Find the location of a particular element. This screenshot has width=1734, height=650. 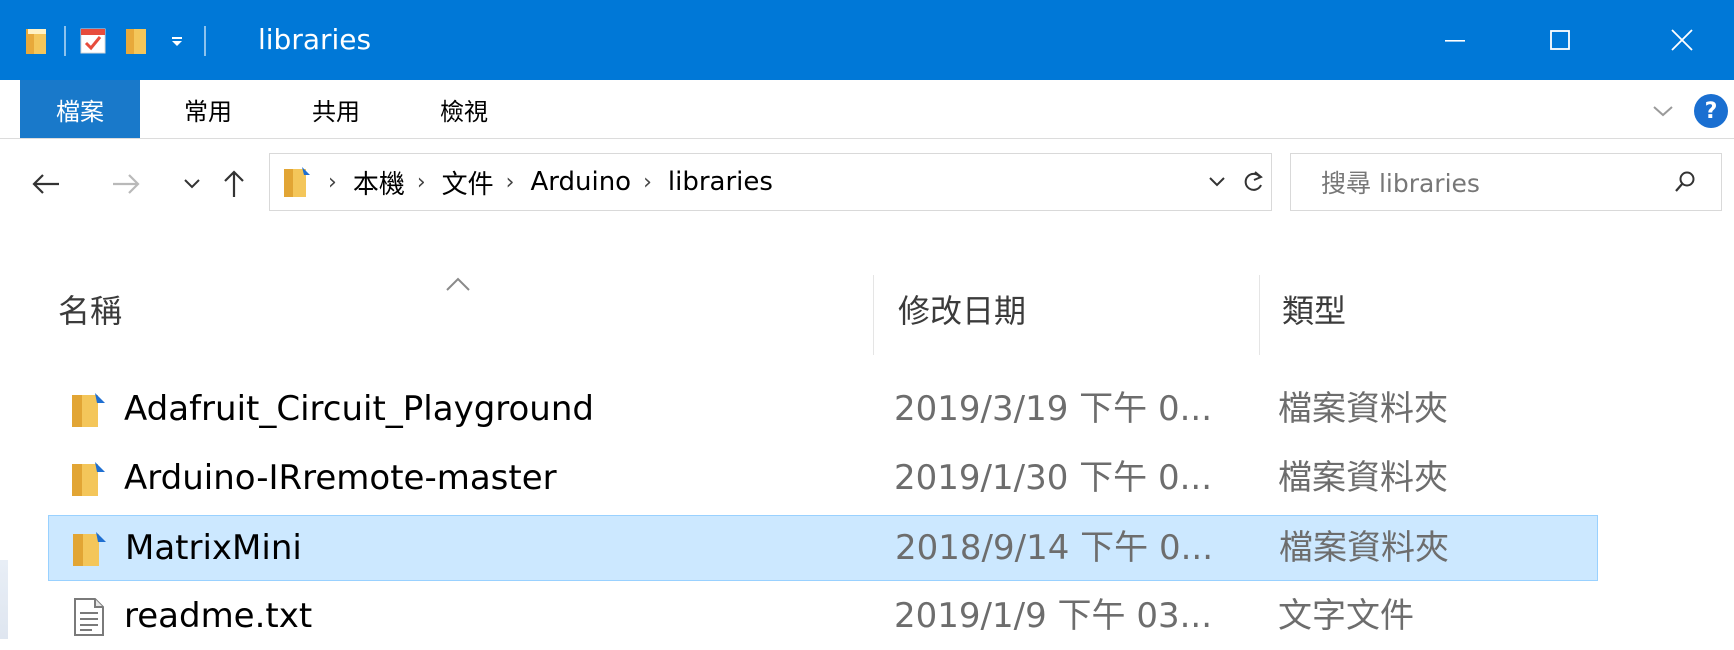

maximize-icon is located at coordinates (1559, 40).